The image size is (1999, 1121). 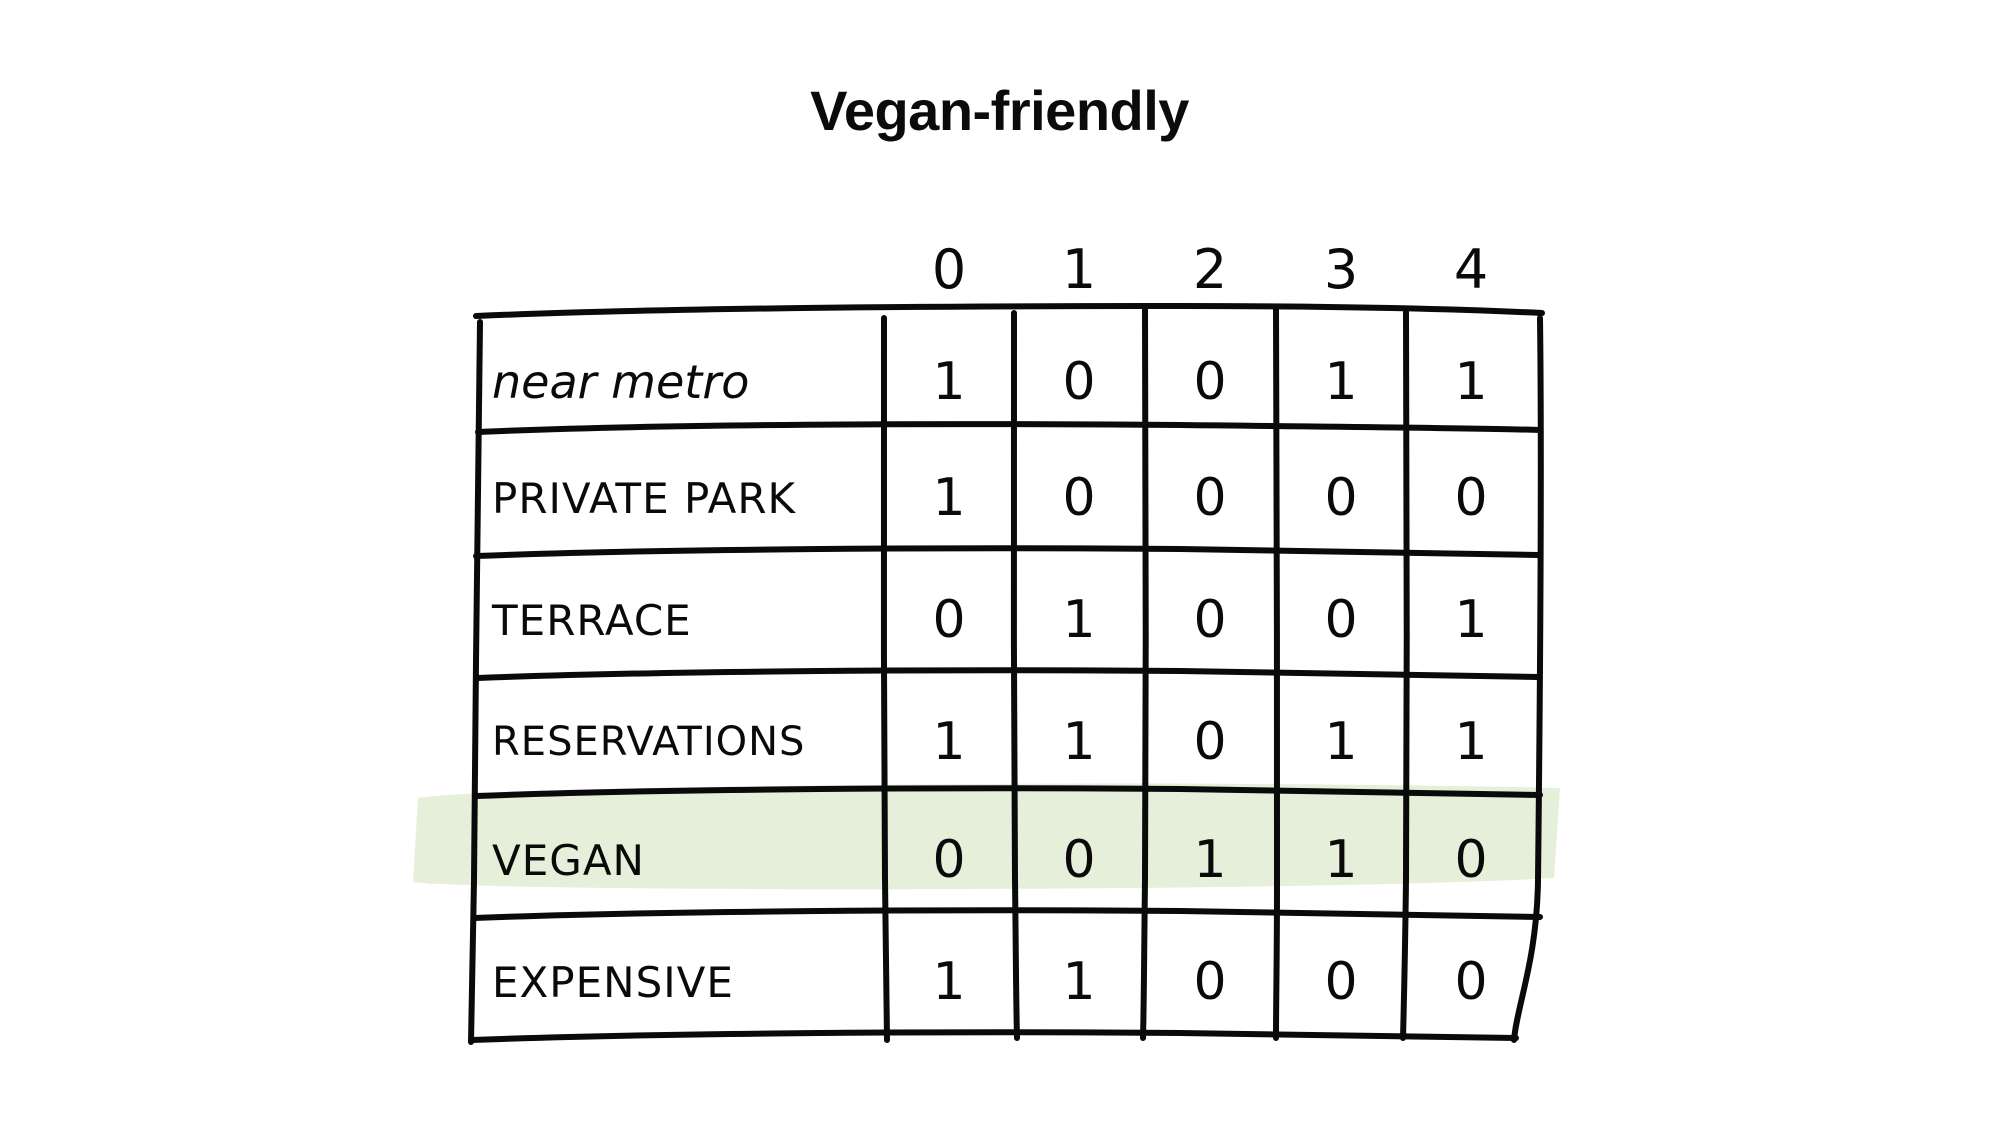 What do you see at coordinates (1210, 742) in the screenshot?
I see `cell-r3-c2: 0` at bounding box center [1210, 742].